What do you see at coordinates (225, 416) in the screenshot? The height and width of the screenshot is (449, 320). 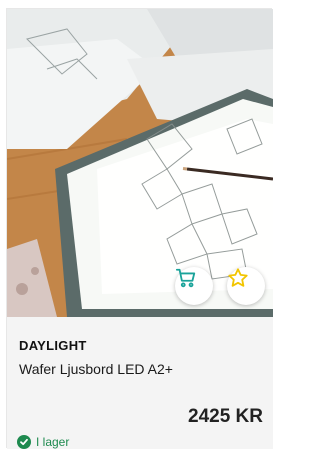 I see `product-price: 2425 KR` at bounding box center [225, 416].